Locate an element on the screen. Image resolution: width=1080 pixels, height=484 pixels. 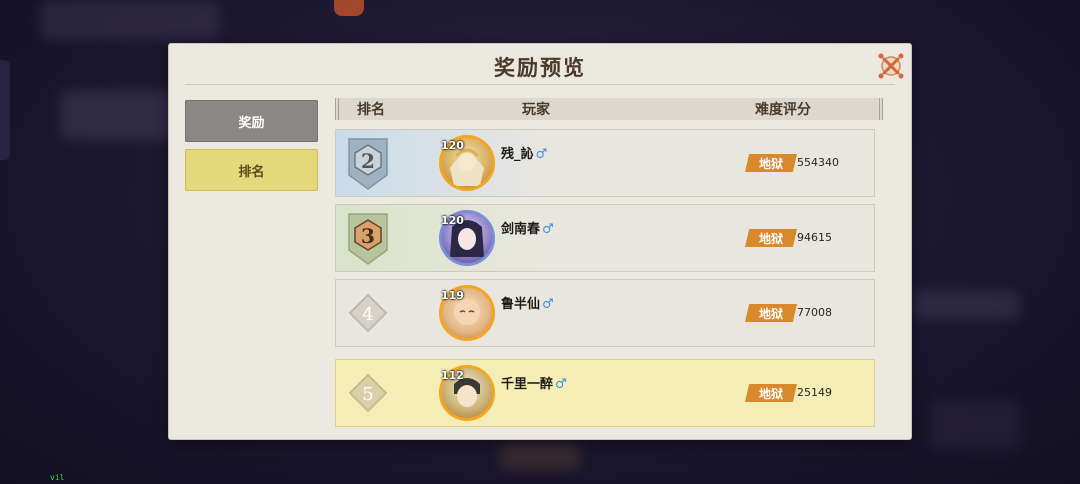
background-icon is located at coordinates (349, 8).